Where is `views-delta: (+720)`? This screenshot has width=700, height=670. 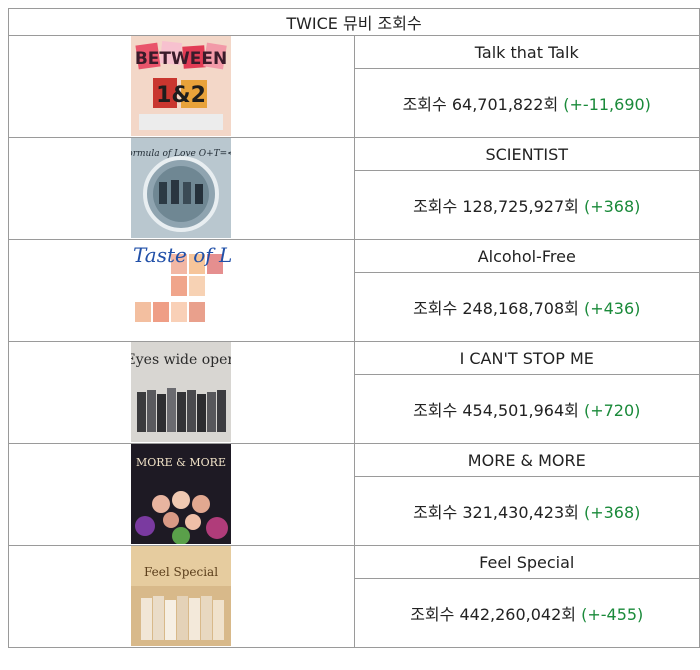 views-delta: (+720) is located at coordinates (612, 410).